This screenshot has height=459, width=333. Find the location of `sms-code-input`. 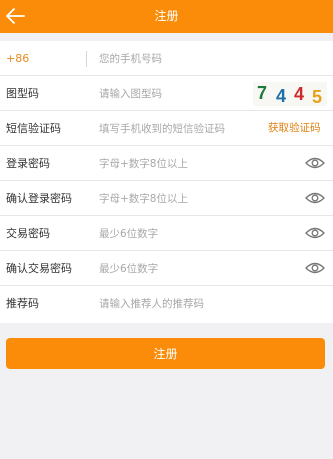

sms-code-input is located at coordinates (179, 129).